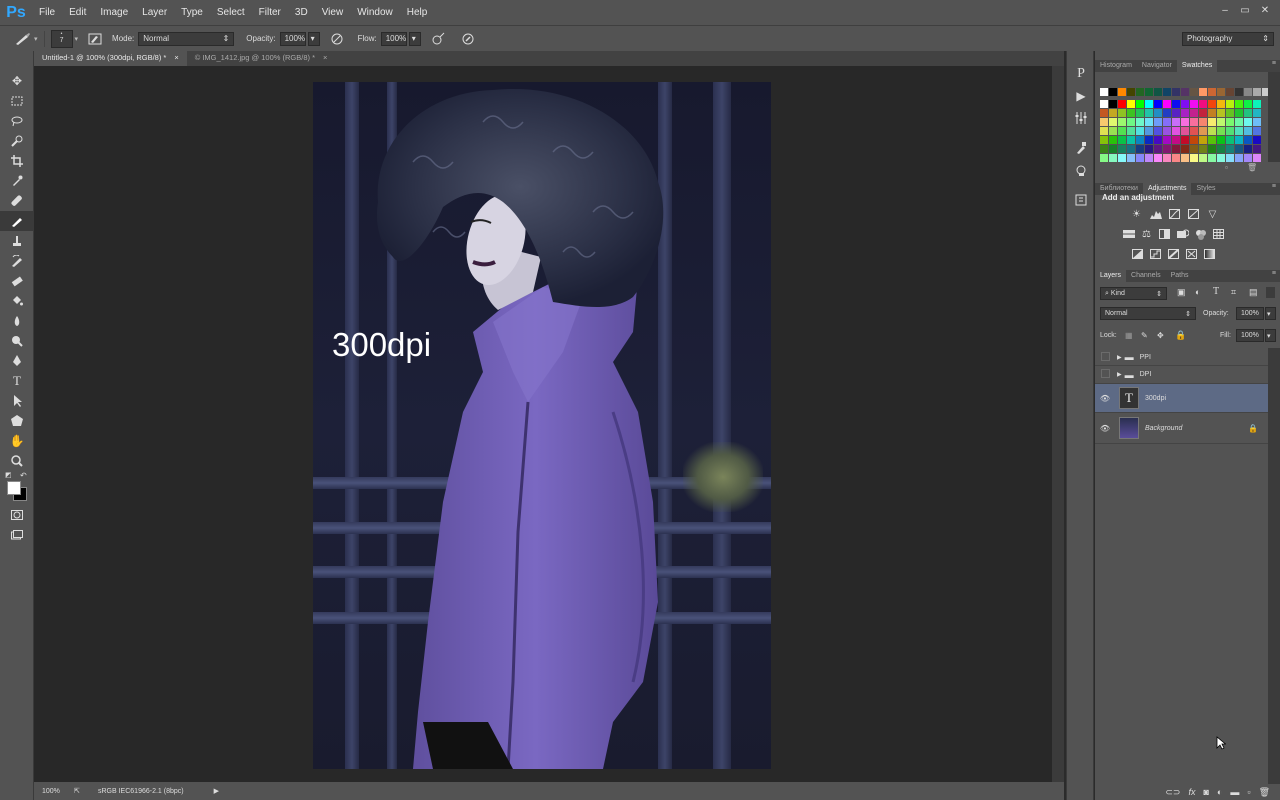  What do you see at coordinates (1270, 313) in the screenshot?
I see `layer-opacity-slider: ▾` at bounding box center [1270, 313].